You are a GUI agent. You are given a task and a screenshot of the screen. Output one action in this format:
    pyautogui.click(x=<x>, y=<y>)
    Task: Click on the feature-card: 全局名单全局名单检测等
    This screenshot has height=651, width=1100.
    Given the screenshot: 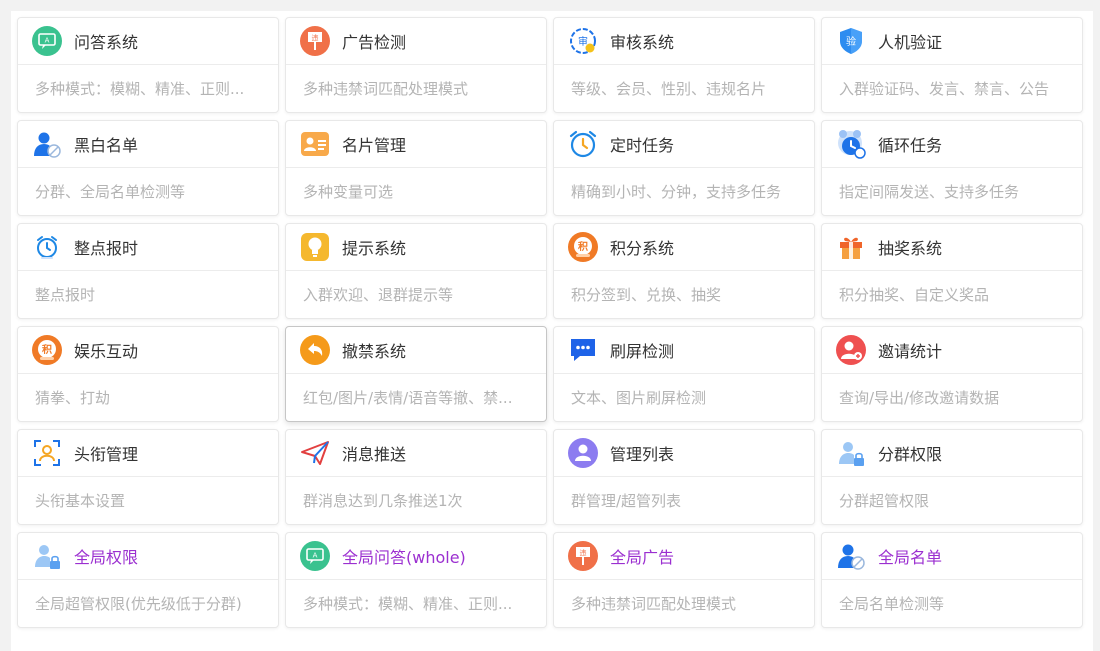 What is the action you would take?
    pyautogui.click(x=952, y=580)
    